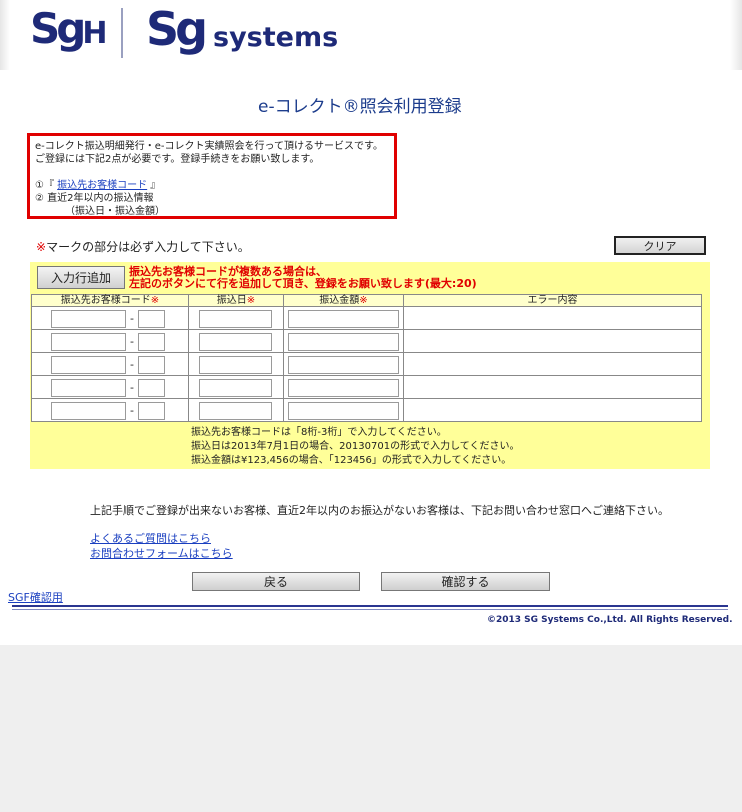 The image size is (742, 812). Describe the element at coordinates (236, 300) in the screenshot. I see `header-transfer-date: 振込日※` at that location.